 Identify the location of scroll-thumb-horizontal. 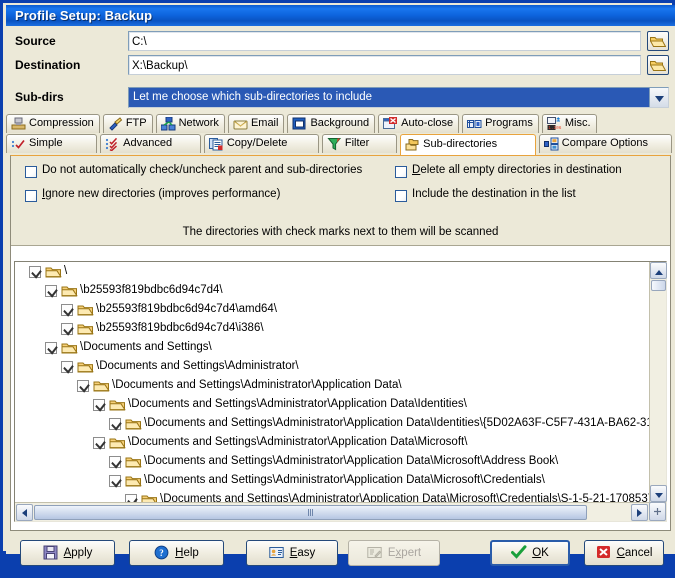
(310, 512).